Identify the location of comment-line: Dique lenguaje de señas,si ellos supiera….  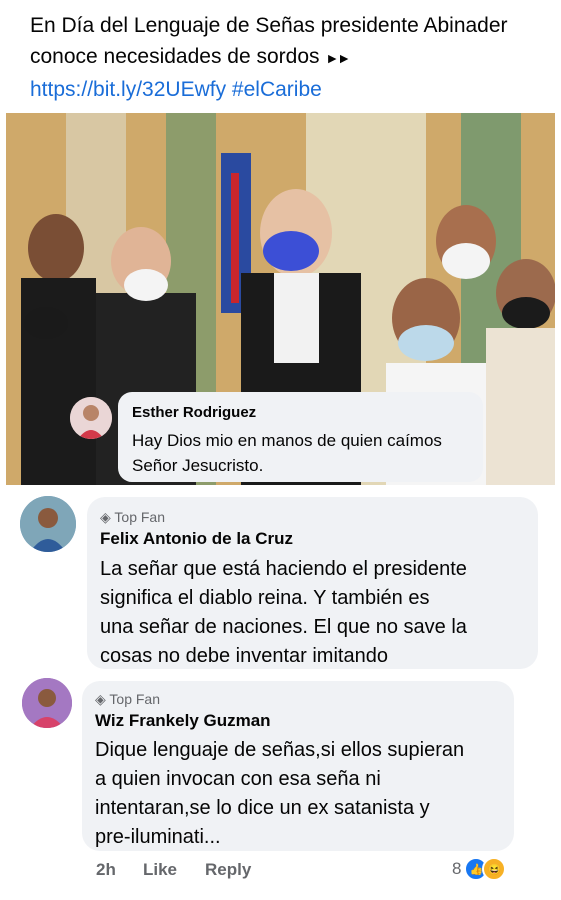
(280, 750).